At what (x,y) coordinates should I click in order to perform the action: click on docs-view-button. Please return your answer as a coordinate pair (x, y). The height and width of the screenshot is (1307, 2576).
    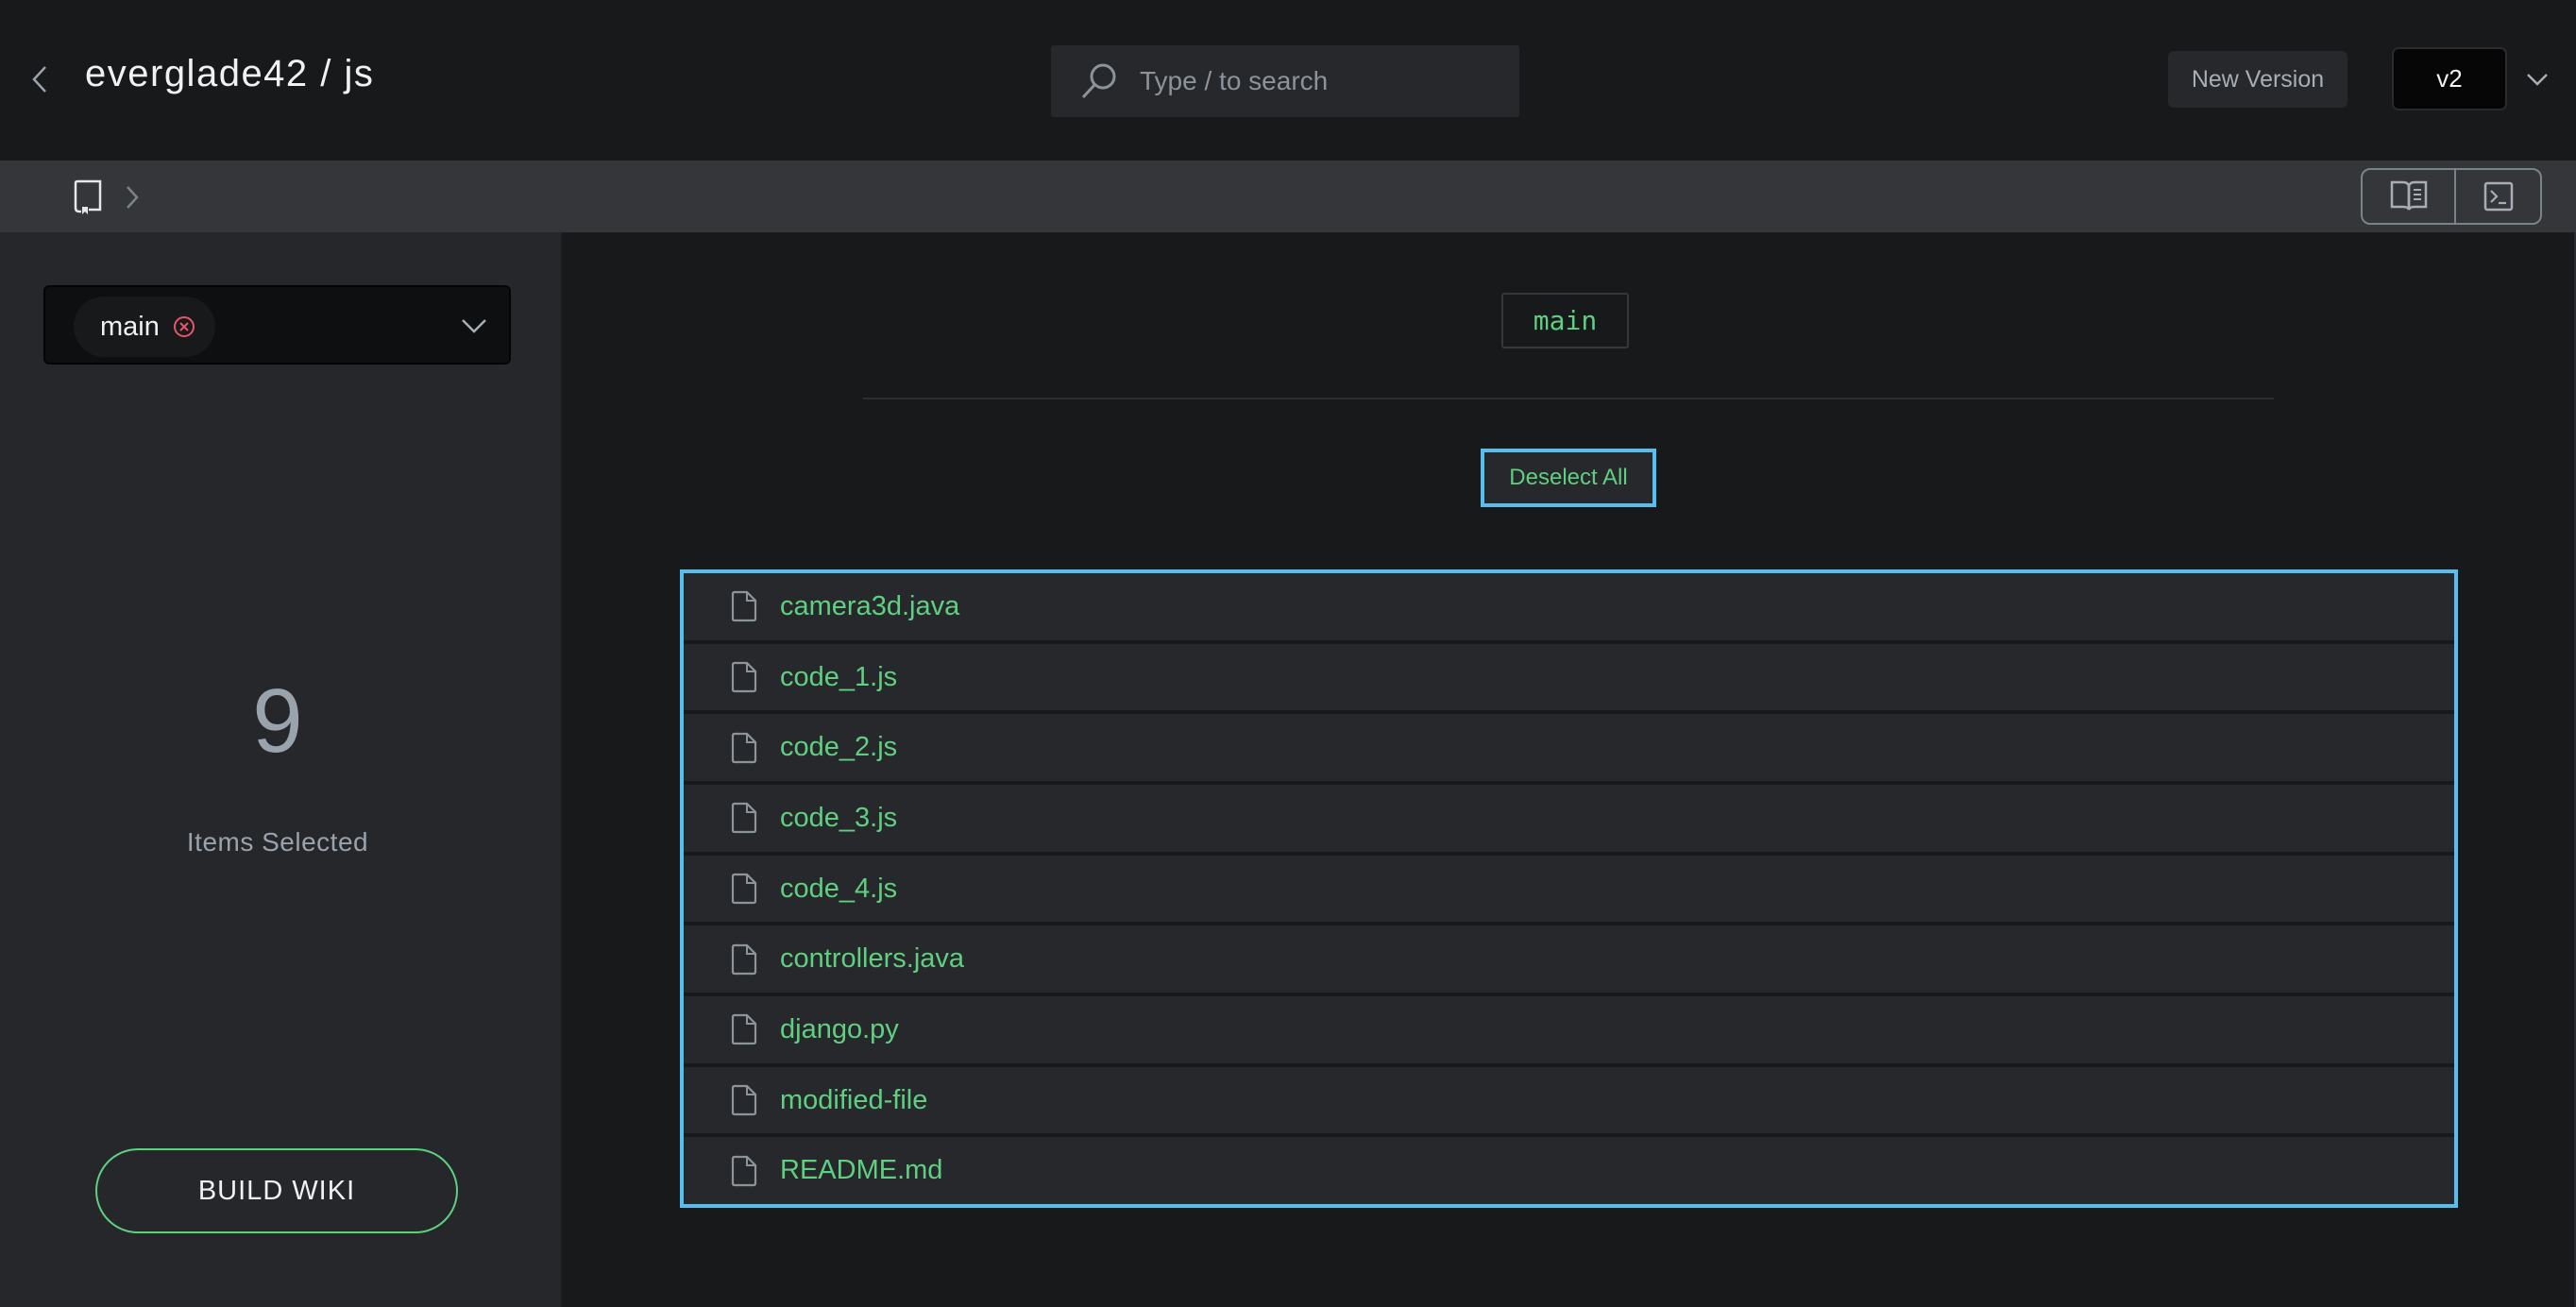
    Looking at the image, I should click on (2409, 196).